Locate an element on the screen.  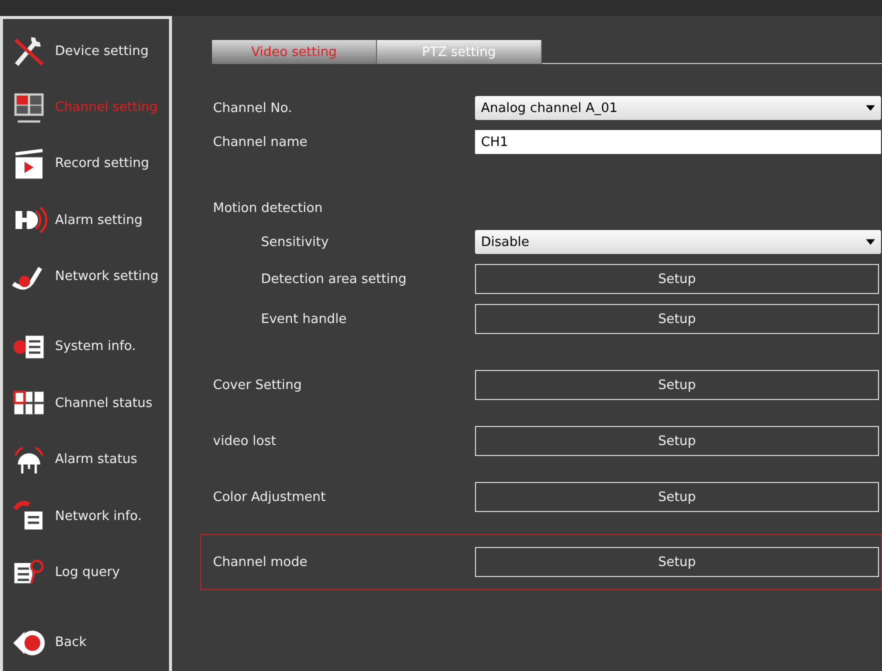
dropdown: Disable is located at coordinates (678, 242).